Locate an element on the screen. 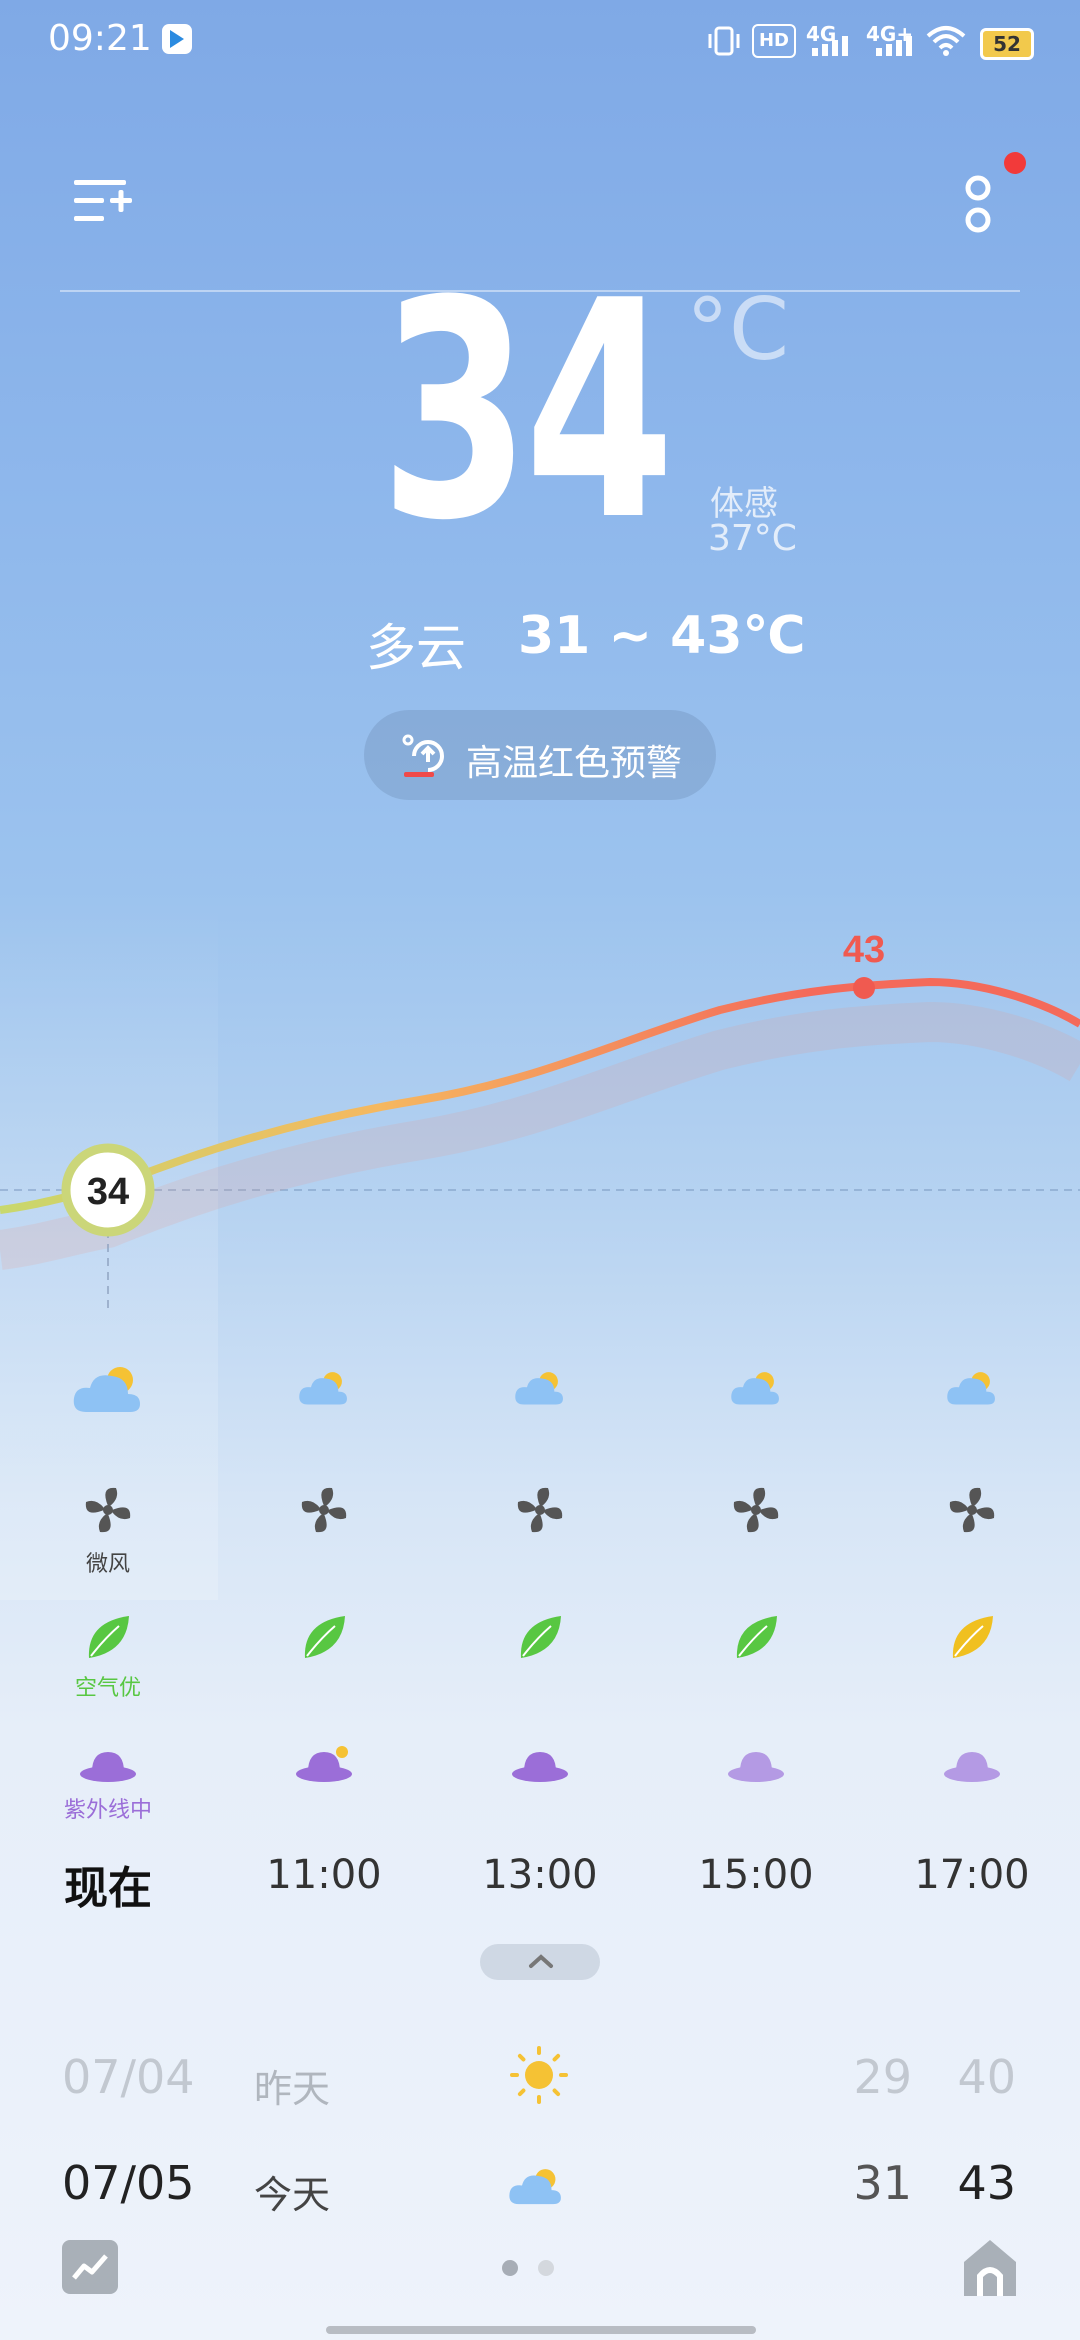  hourly-time: 15:00 is located at coordinates (756, 1875).